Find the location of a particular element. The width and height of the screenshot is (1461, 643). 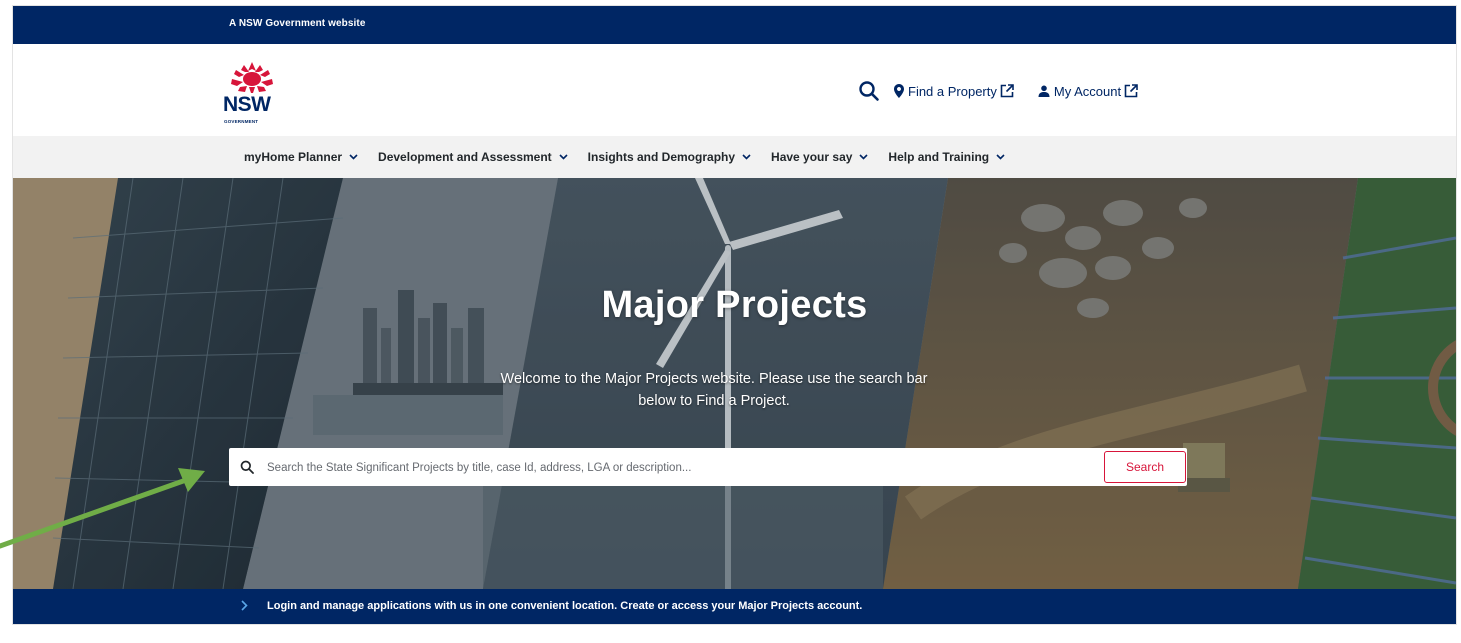

nav-item-have-your-say: Have your say is located at coordinates (819, 157).